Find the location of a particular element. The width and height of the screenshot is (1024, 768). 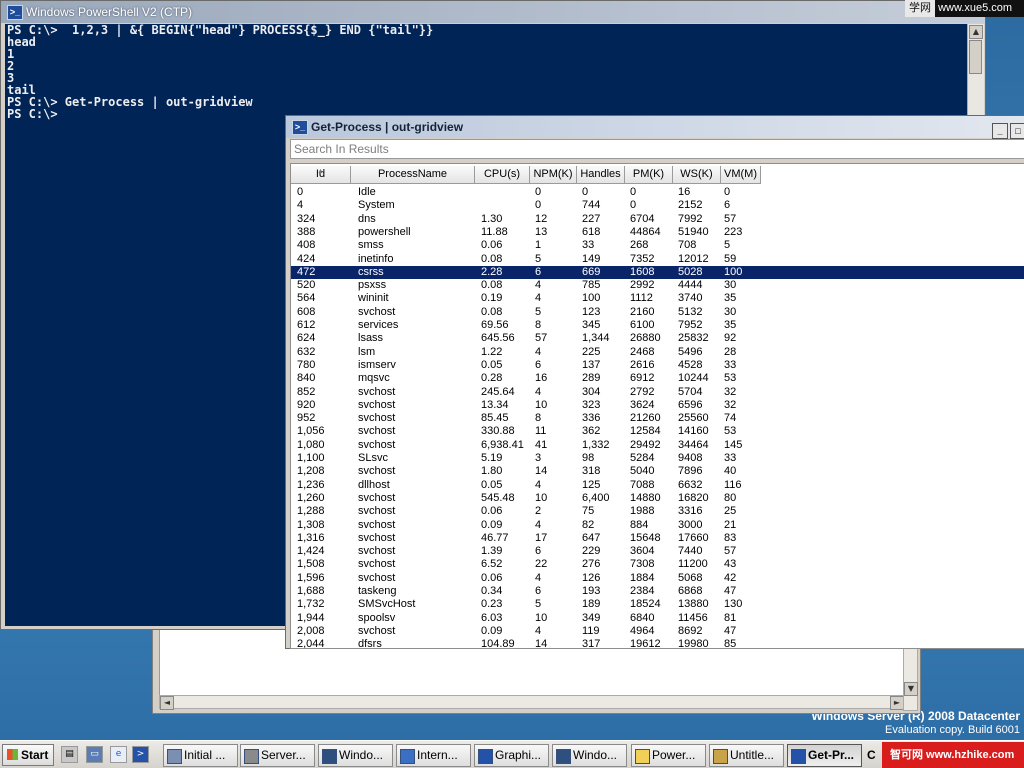

powershell-quicklaunch-icon: > is located at coordinates (140, 754).